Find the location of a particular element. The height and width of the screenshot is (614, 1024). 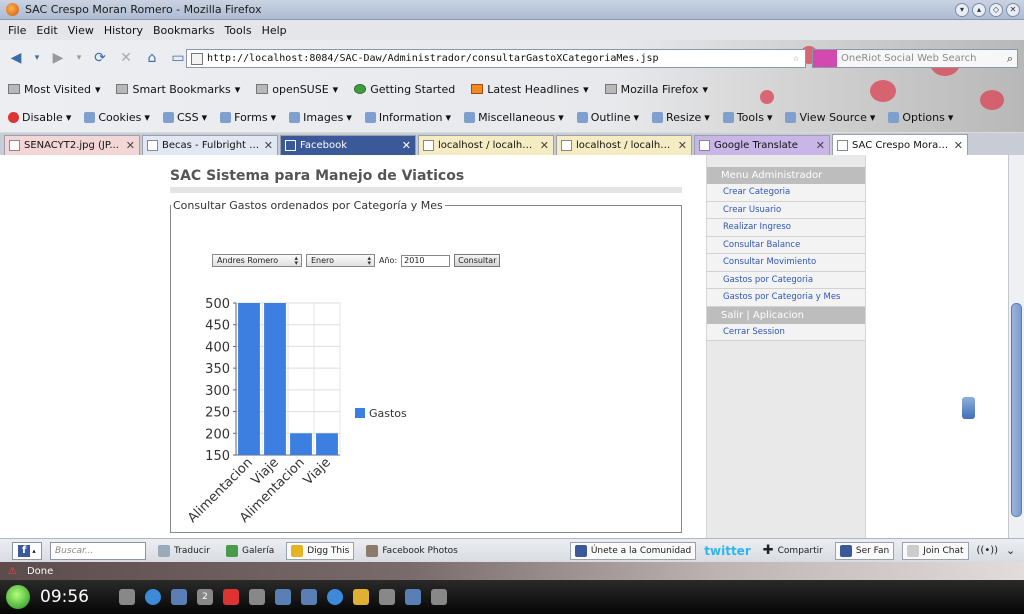

gadget-icon is located at coordinates (968, 408).